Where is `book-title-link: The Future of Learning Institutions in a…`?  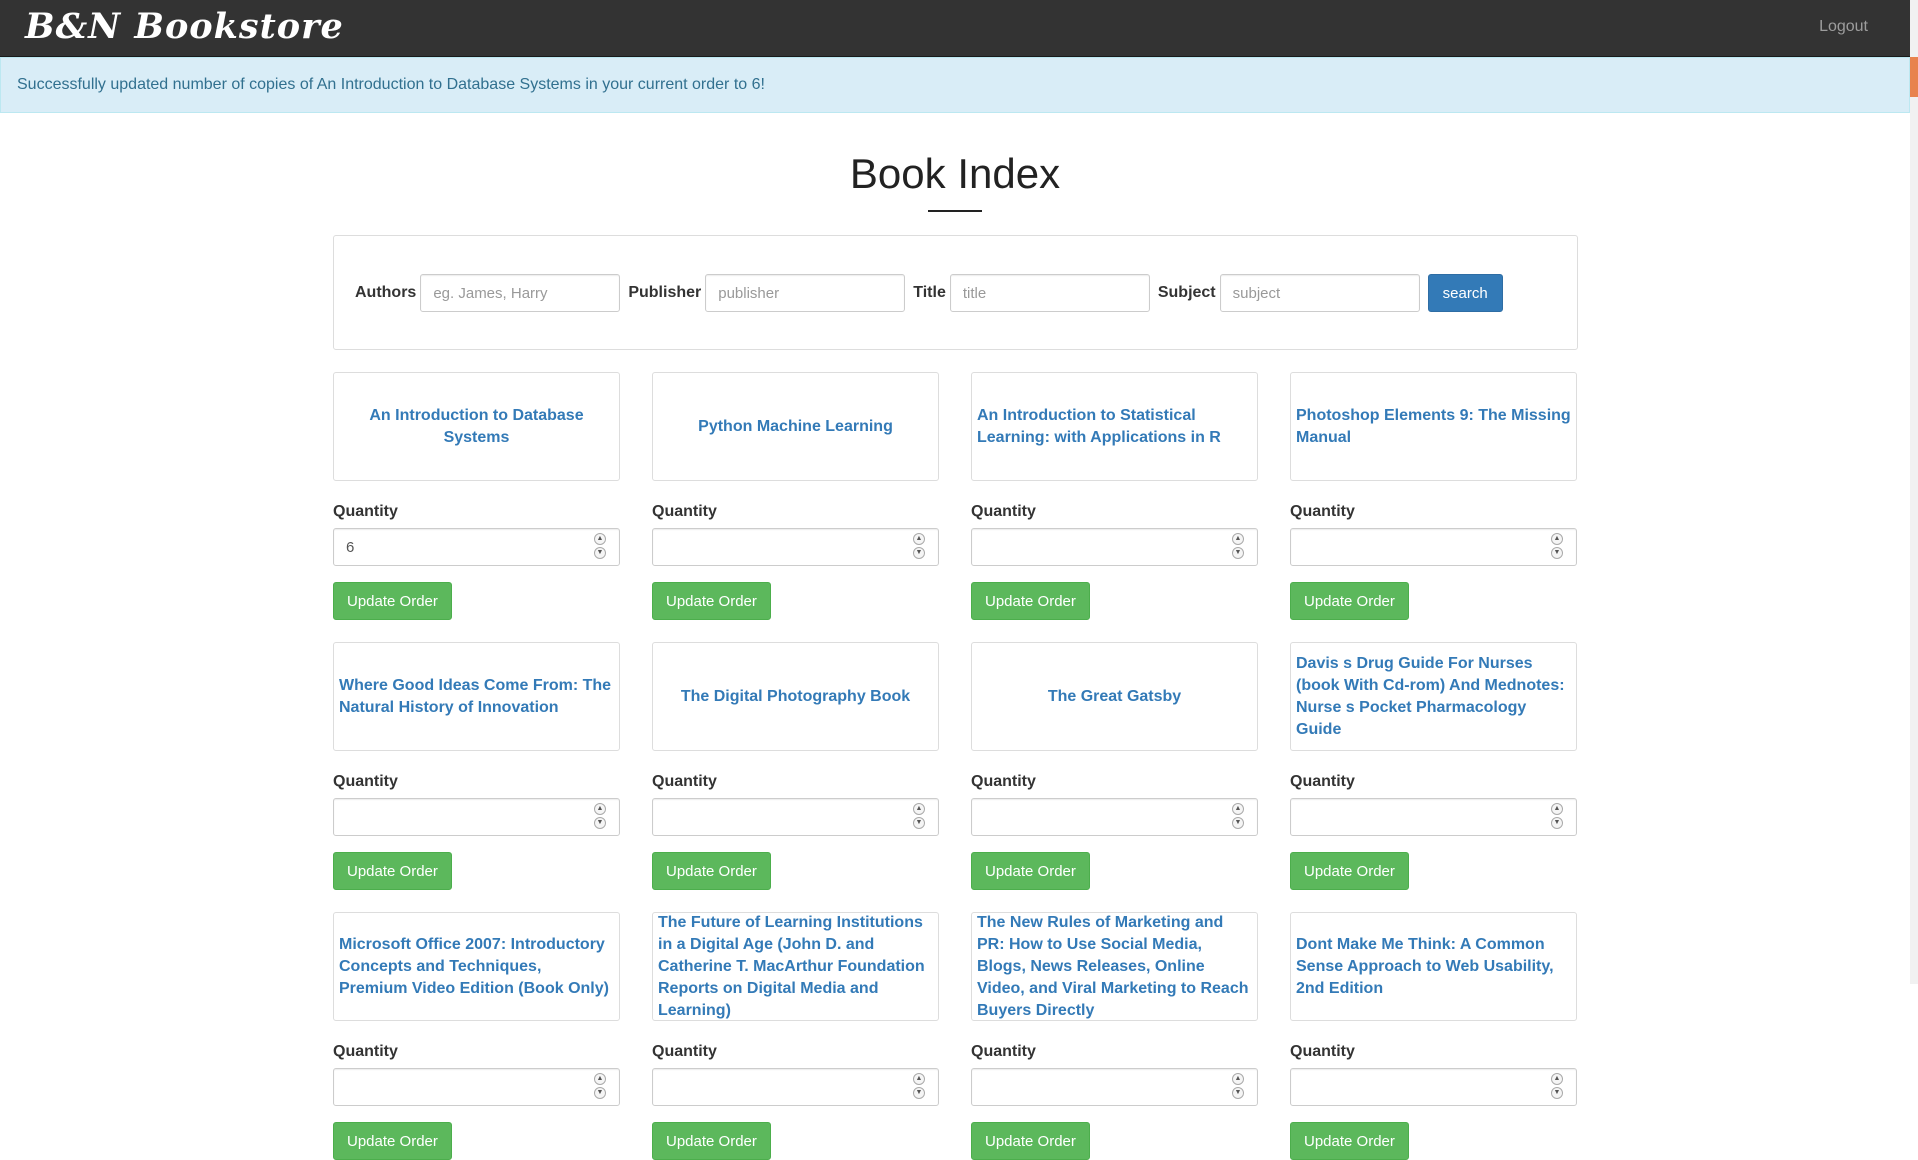 book-title-link: The Future of Learning Institutions in a… is located at coordinates (795, 967).